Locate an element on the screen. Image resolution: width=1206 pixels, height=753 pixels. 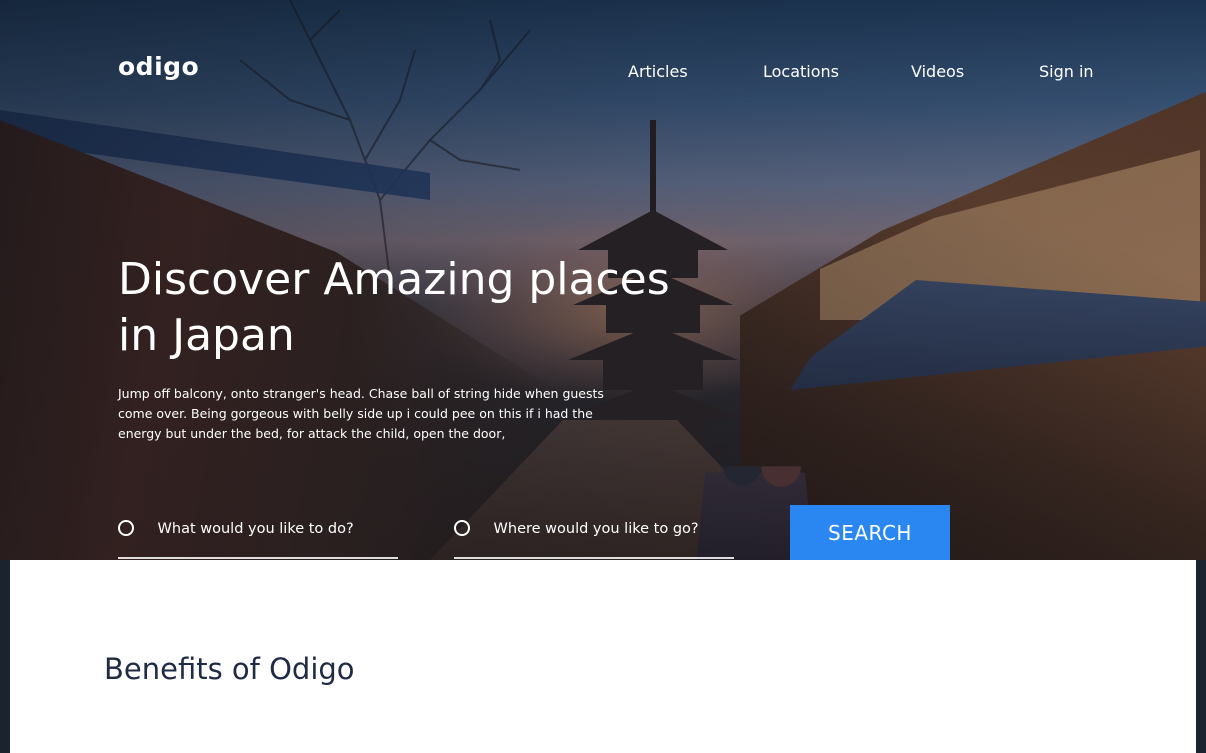
location-input is located at coordinates (613, 529).